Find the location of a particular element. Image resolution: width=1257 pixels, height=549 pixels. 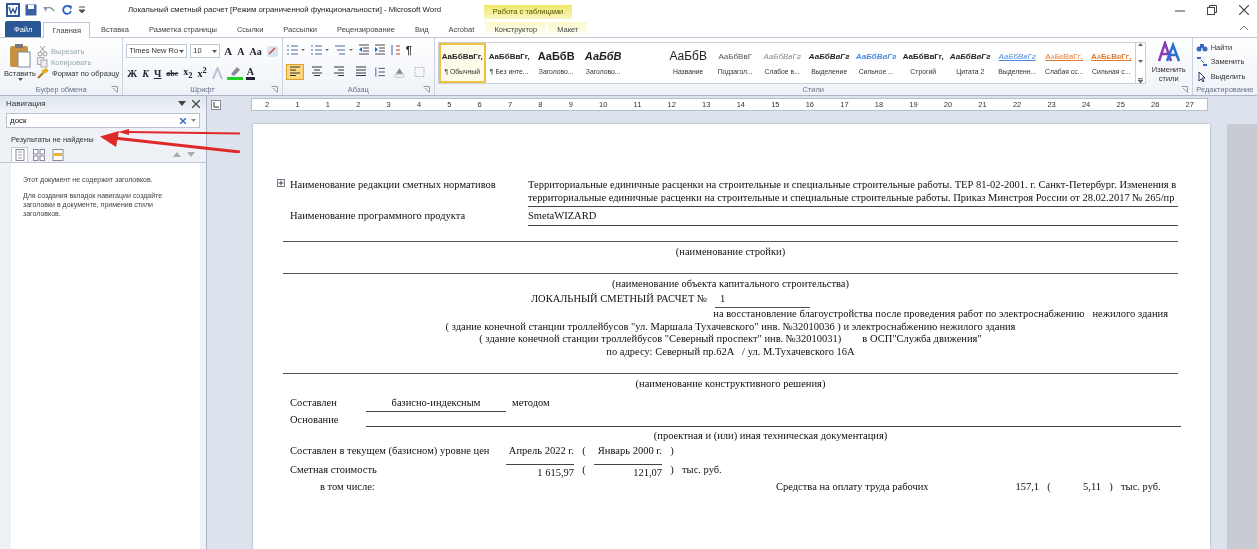

cursor-icon is located at coordinates (1201, 77).